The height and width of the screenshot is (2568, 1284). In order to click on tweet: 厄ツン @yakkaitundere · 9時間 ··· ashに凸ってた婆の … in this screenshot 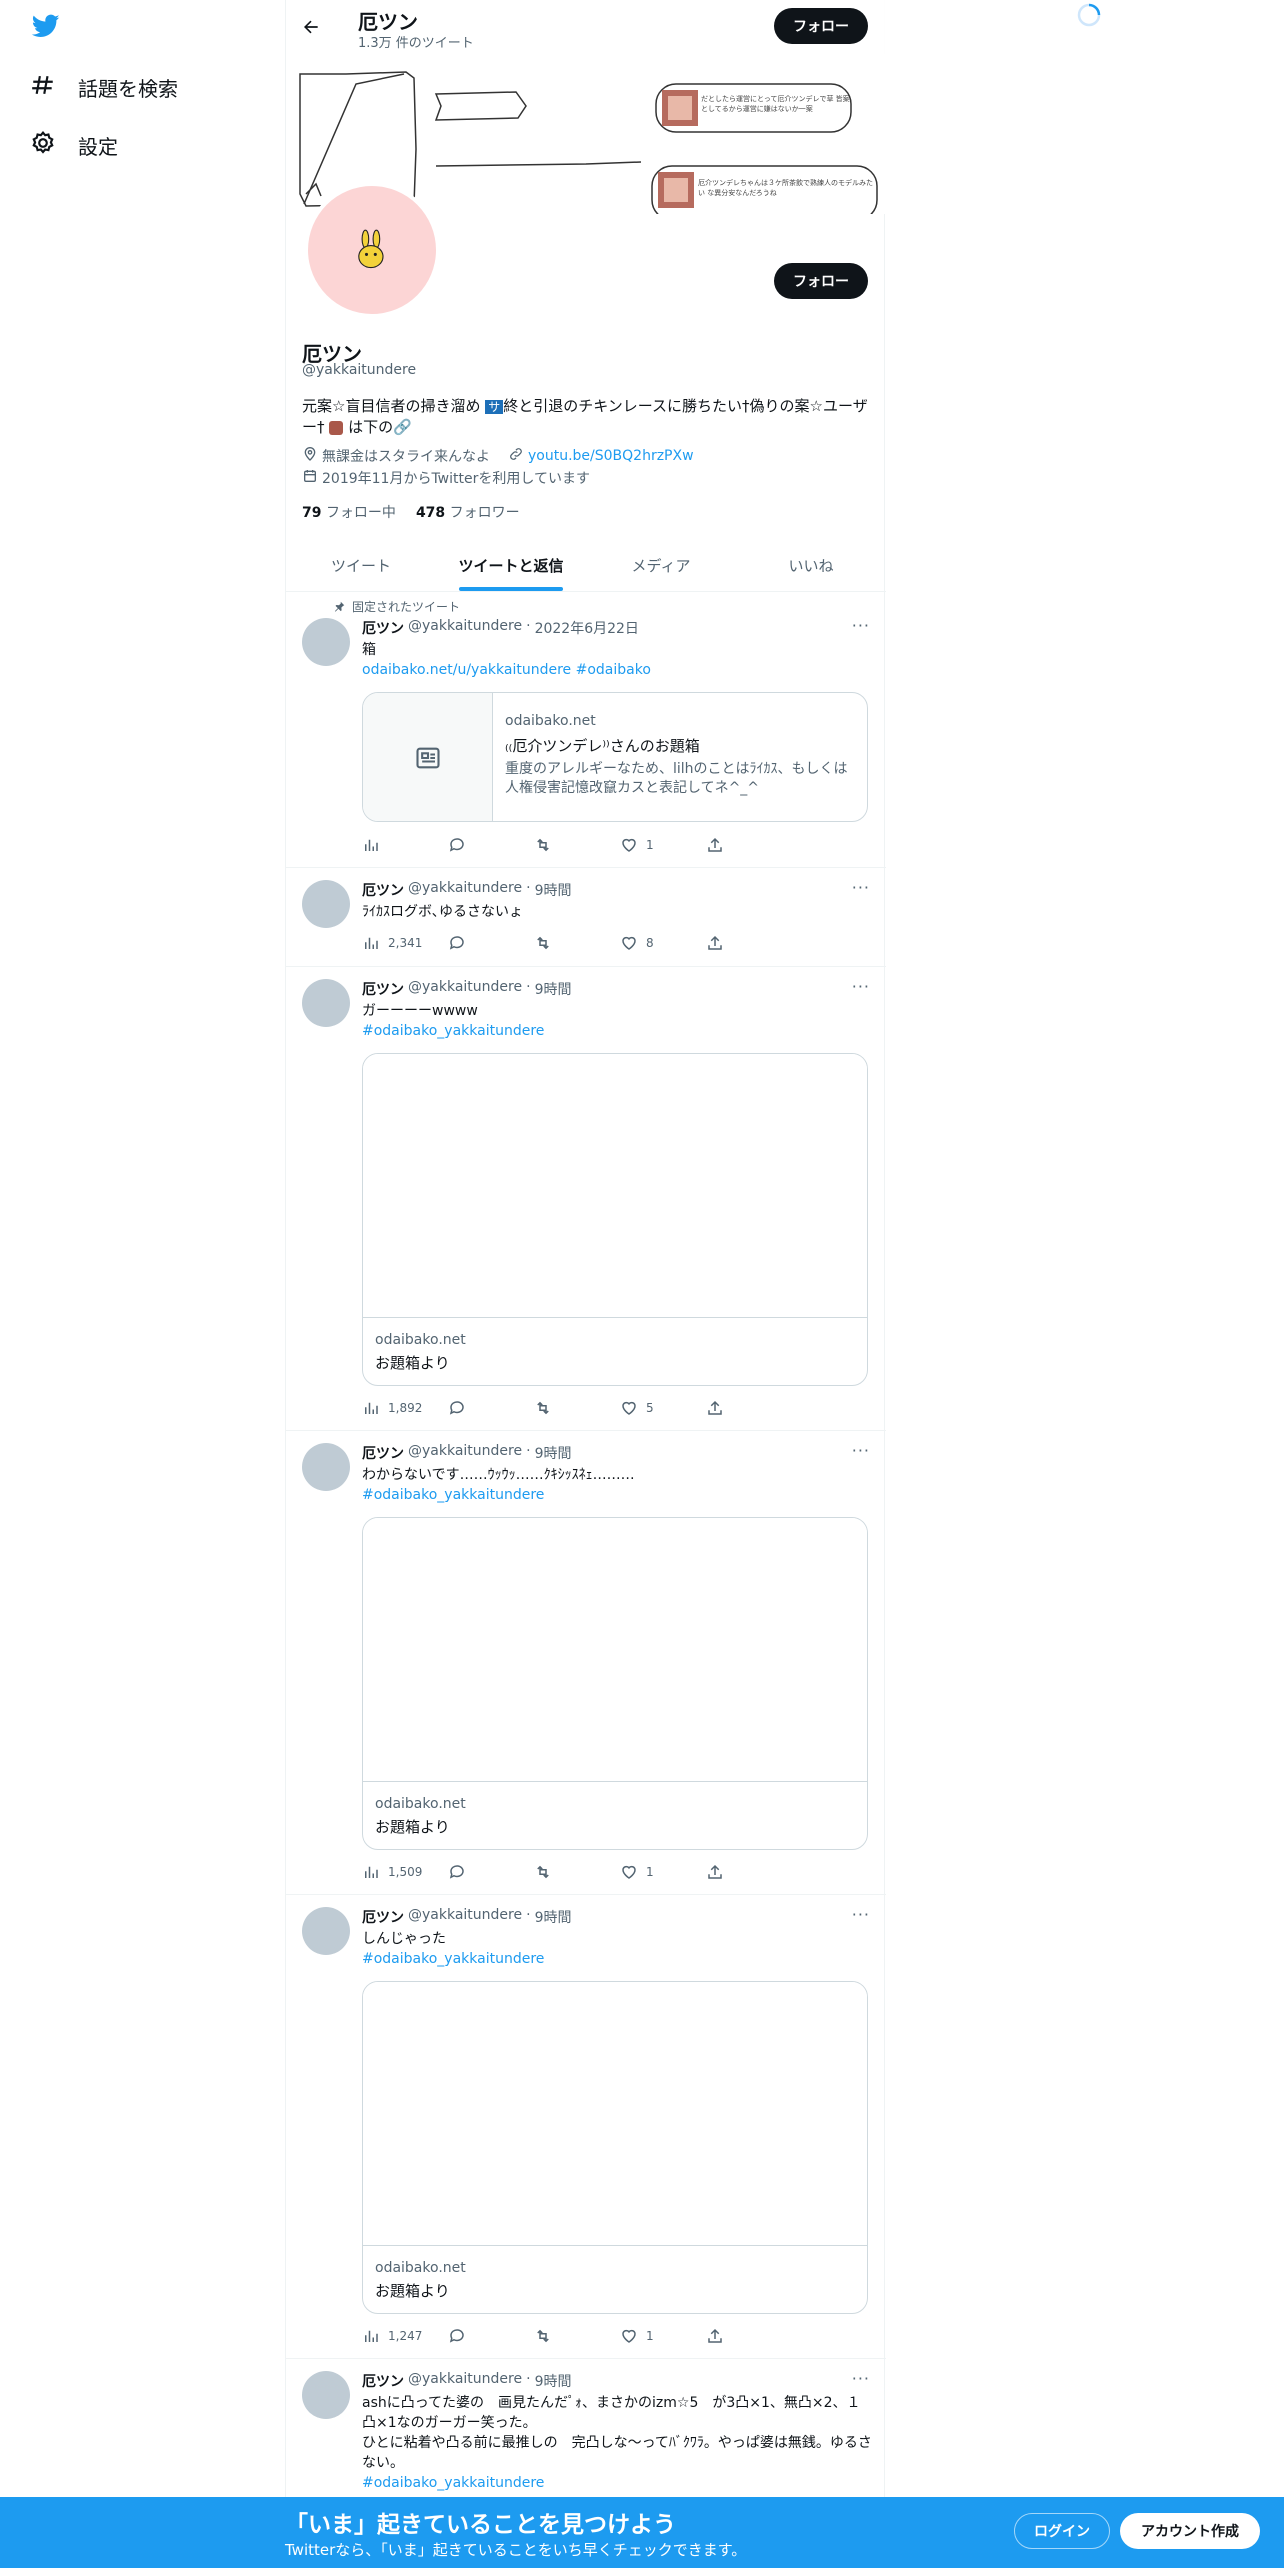, I will do `click(586, 2428)`.